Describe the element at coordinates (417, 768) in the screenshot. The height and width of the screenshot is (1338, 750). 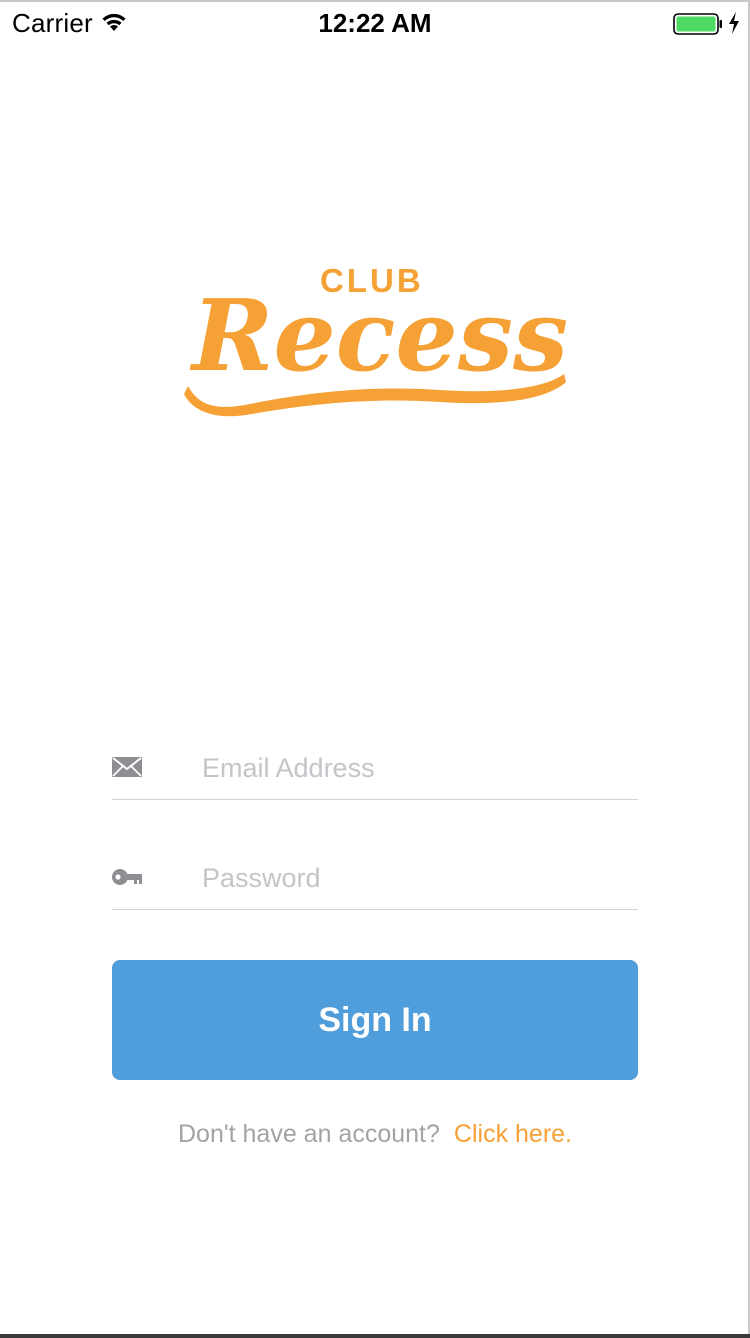
I see `email-input` at that location.